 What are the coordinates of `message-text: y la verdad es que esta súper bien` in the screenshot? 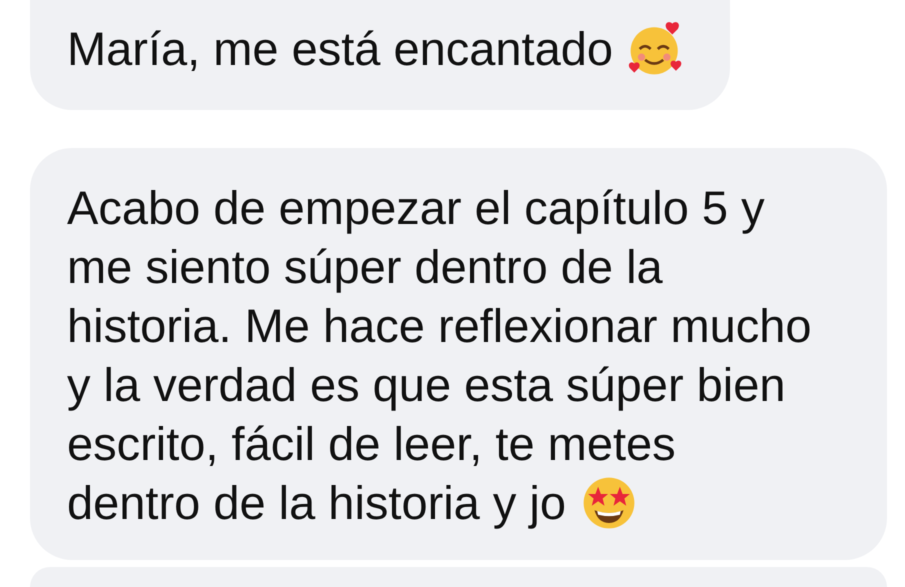 It's located at (426, 385).